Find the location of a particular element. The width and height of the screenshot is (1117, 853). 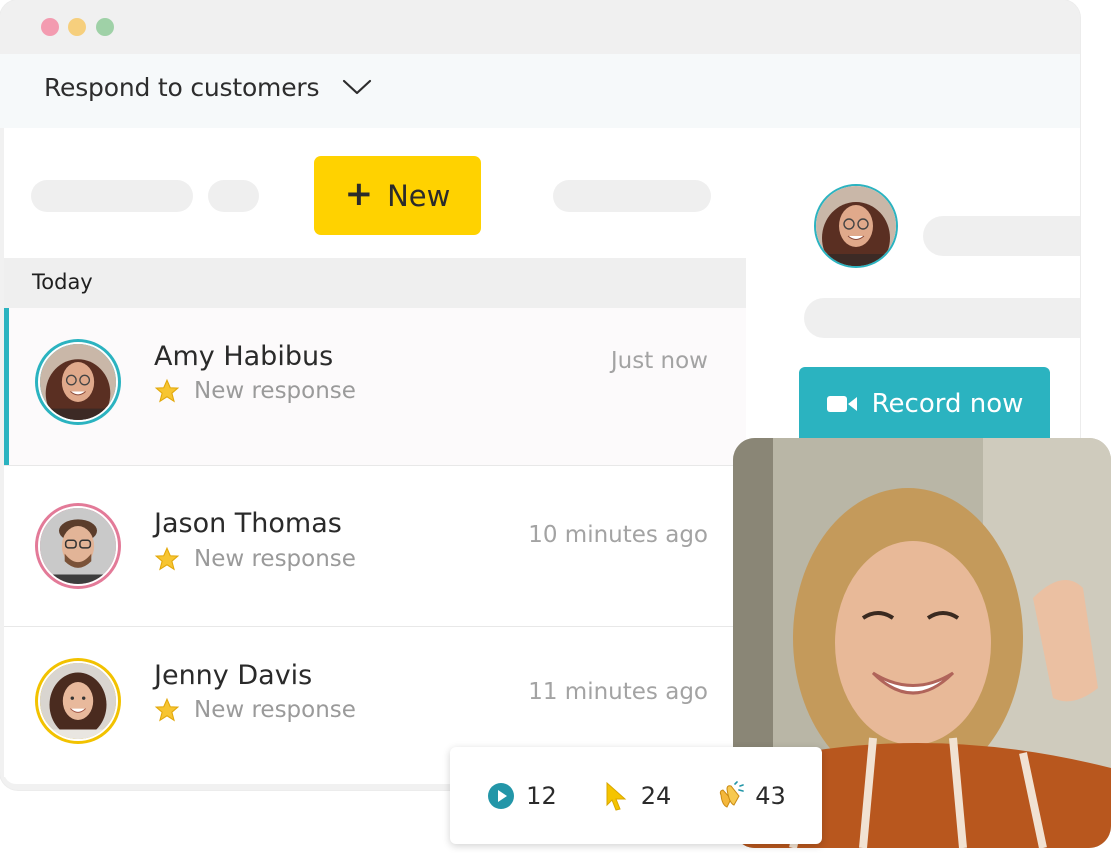

selected-indicator is located at coordinates (6, 386).